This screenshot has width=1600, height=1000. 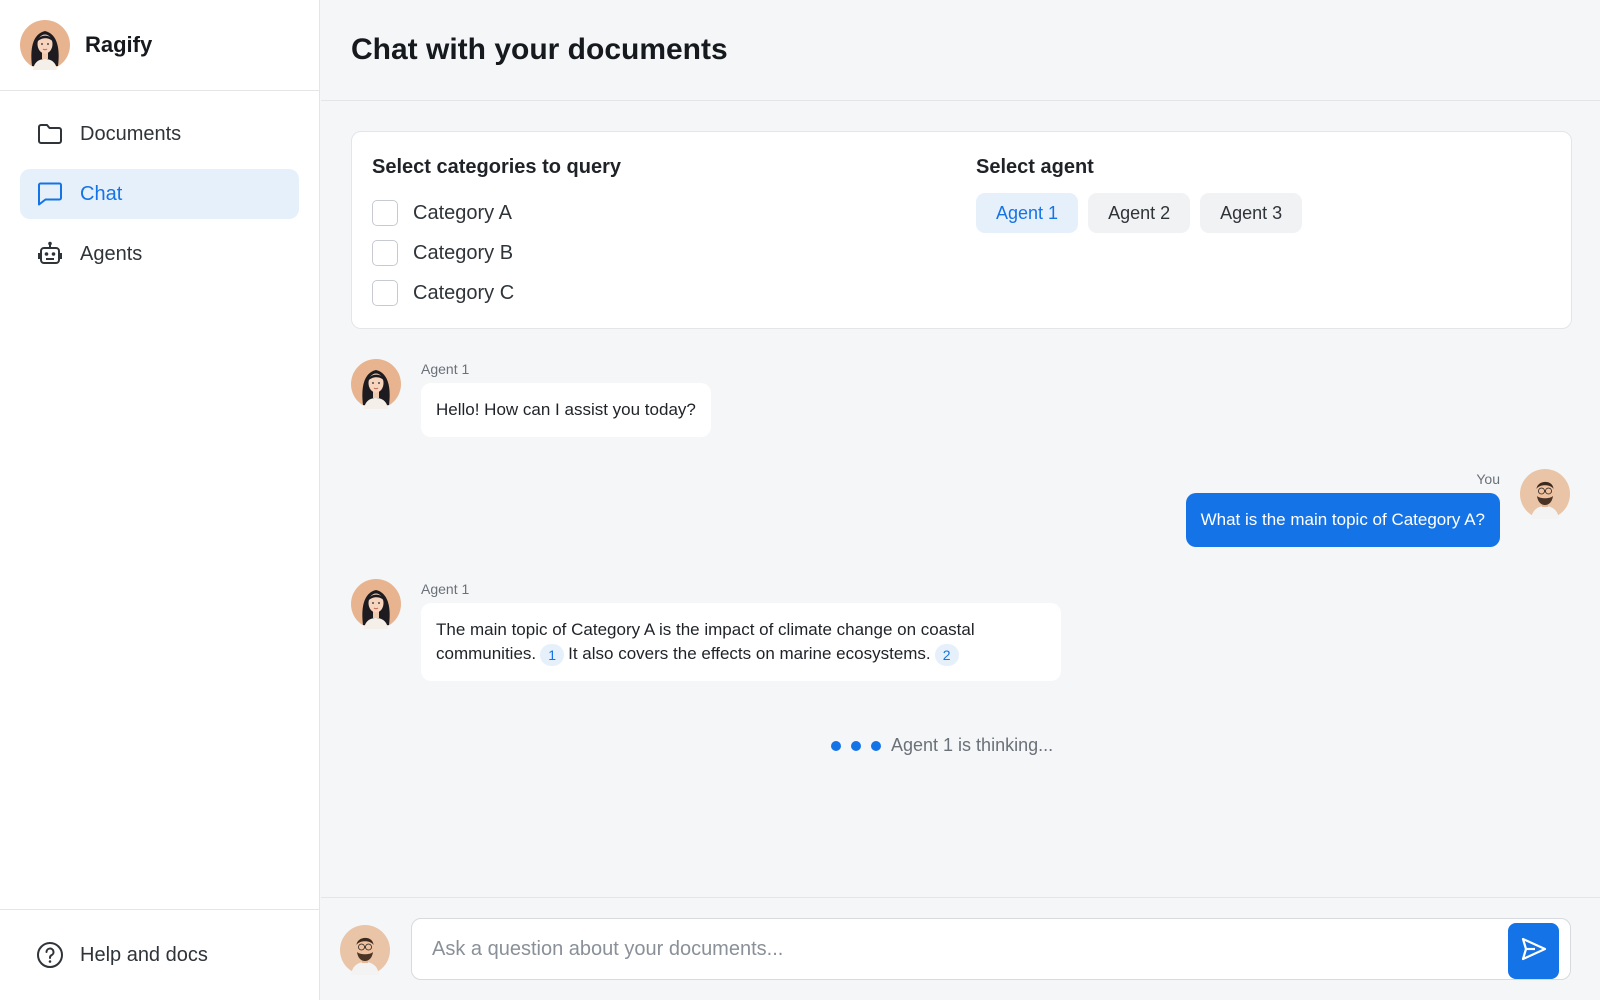 I want to click on agent-option-1: Agent 1, so click(x=1027, y=213).